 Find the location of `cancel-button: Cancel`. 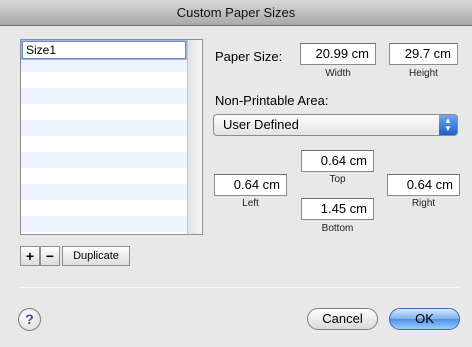

cancel-button: Cancel is located at coordinates (342, 319).